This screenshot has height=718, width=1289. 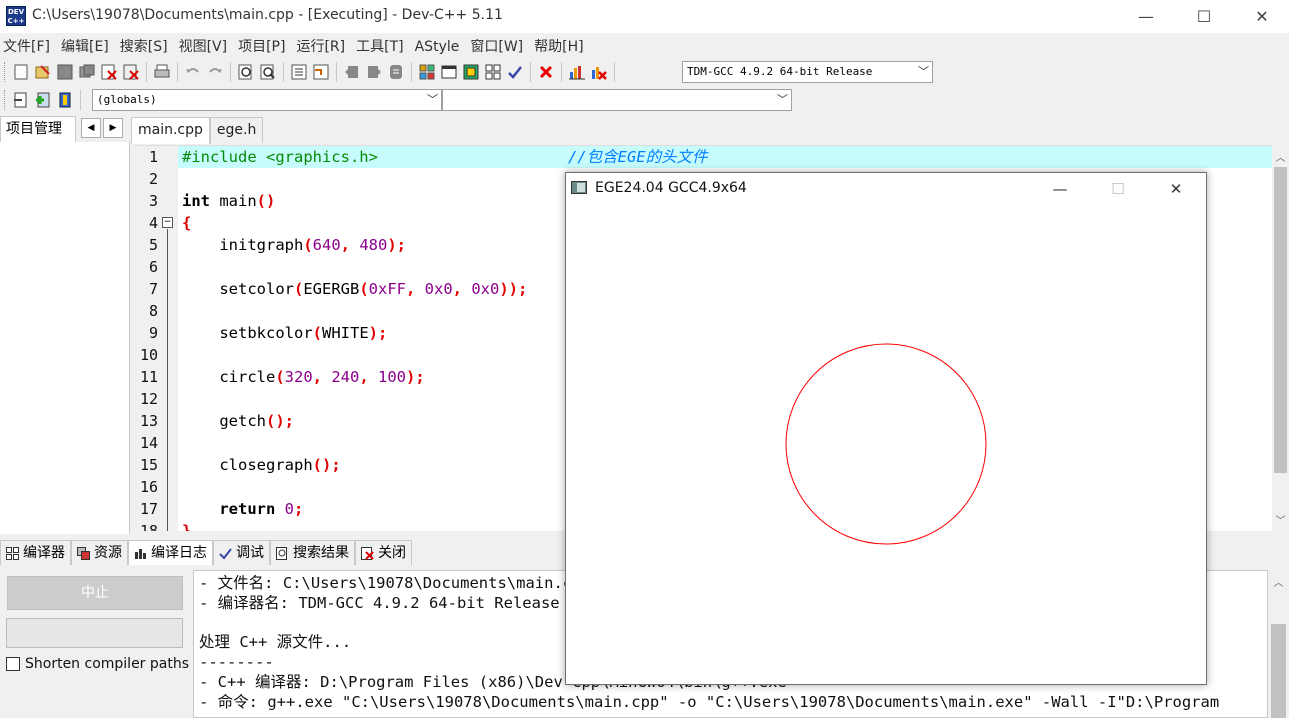 What do you see at coordinates (229, 377) in the screenshot?
I see `identifier-circle: circle` at bounding box center [229, 377].